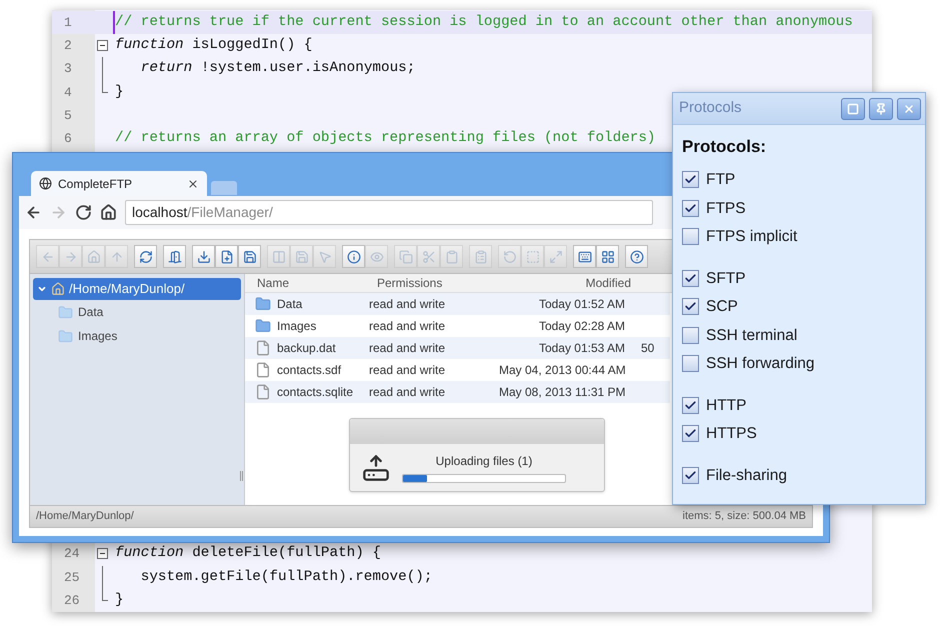 The height and width of the screenshot is (634, 950). I want to click on column-header: Modified, so click(568, 283).